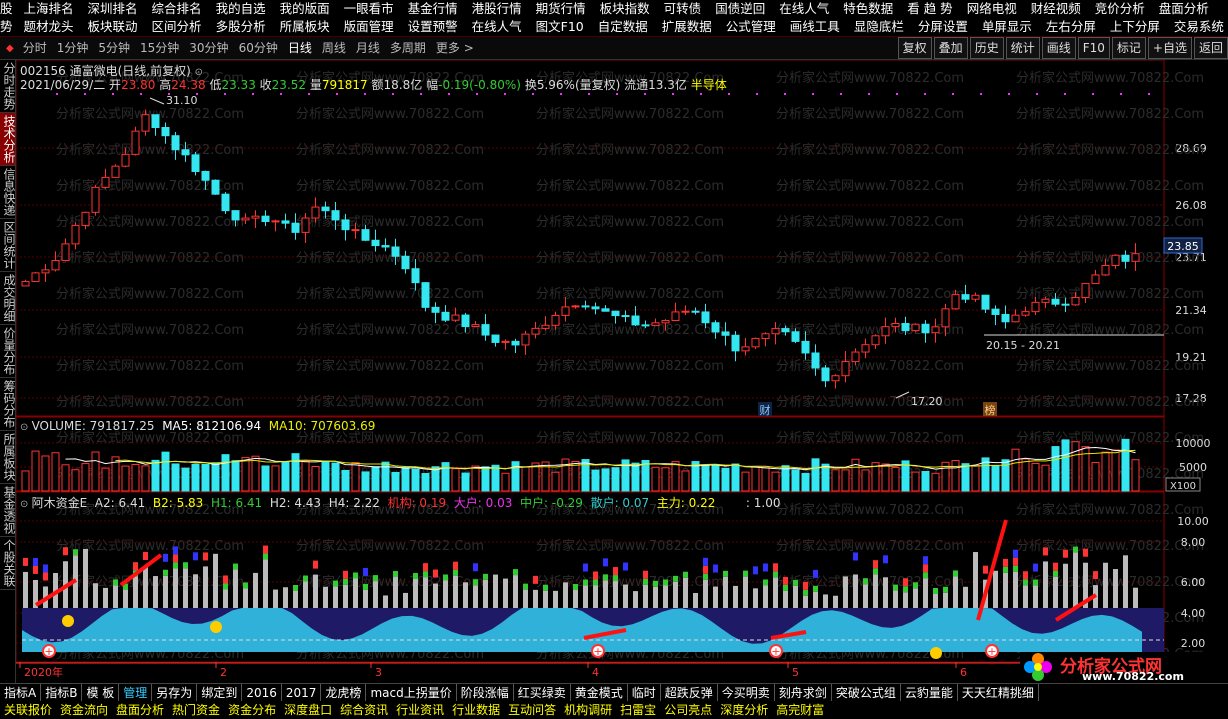 The image size is (1228, 719). I want to click on menu-item: 自定数据, so click(623, 27).